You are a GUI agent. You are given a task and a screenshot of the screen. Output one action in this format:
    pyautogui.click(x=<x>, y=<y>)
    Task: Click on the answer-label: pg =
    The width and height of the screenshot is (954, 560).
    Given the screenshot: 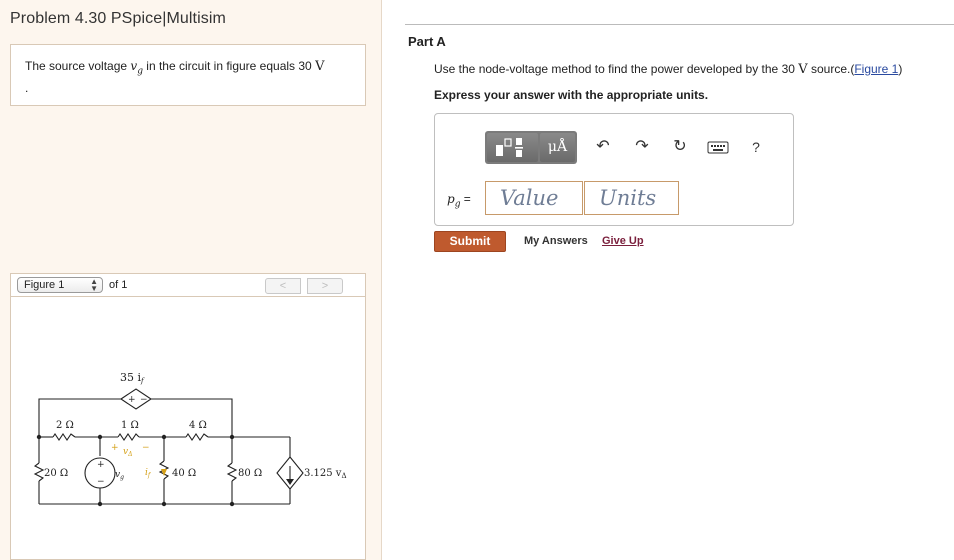 What is the action you would take?
    pyautogui.click(x=459, y=201)
    